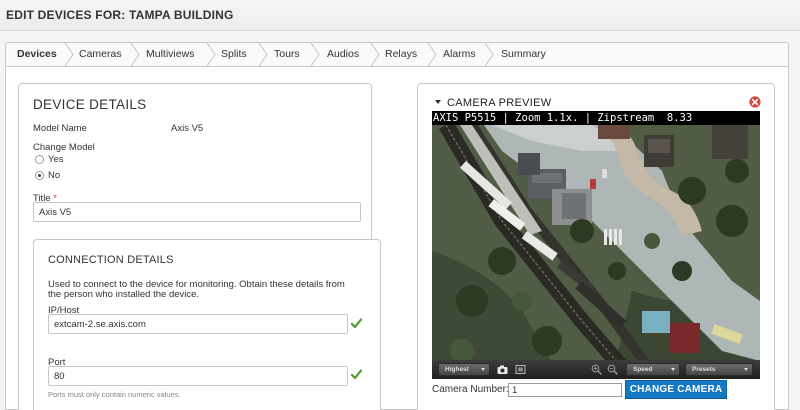 This screenshot has height=410, width=800. What do you see at coordinates (90, 104) in the screenshot?
I see `device-details-heading: DEVICE DETAILS` at bounding box center [90, 104].